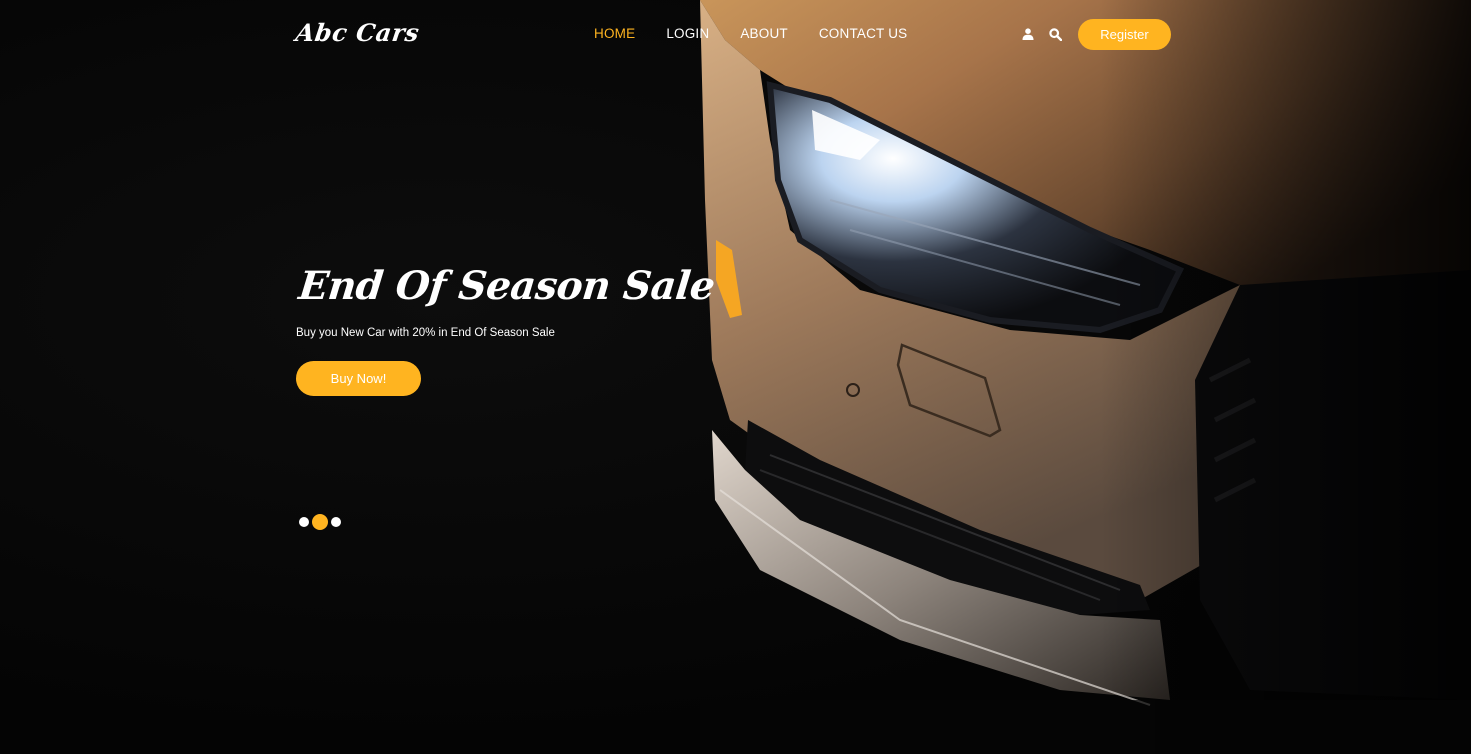 This screenshot has height=754, width=1471. Describe the element at coordinates (687, 34) in the screenshot. I see `nav-login-link: LOGIN` at that location.